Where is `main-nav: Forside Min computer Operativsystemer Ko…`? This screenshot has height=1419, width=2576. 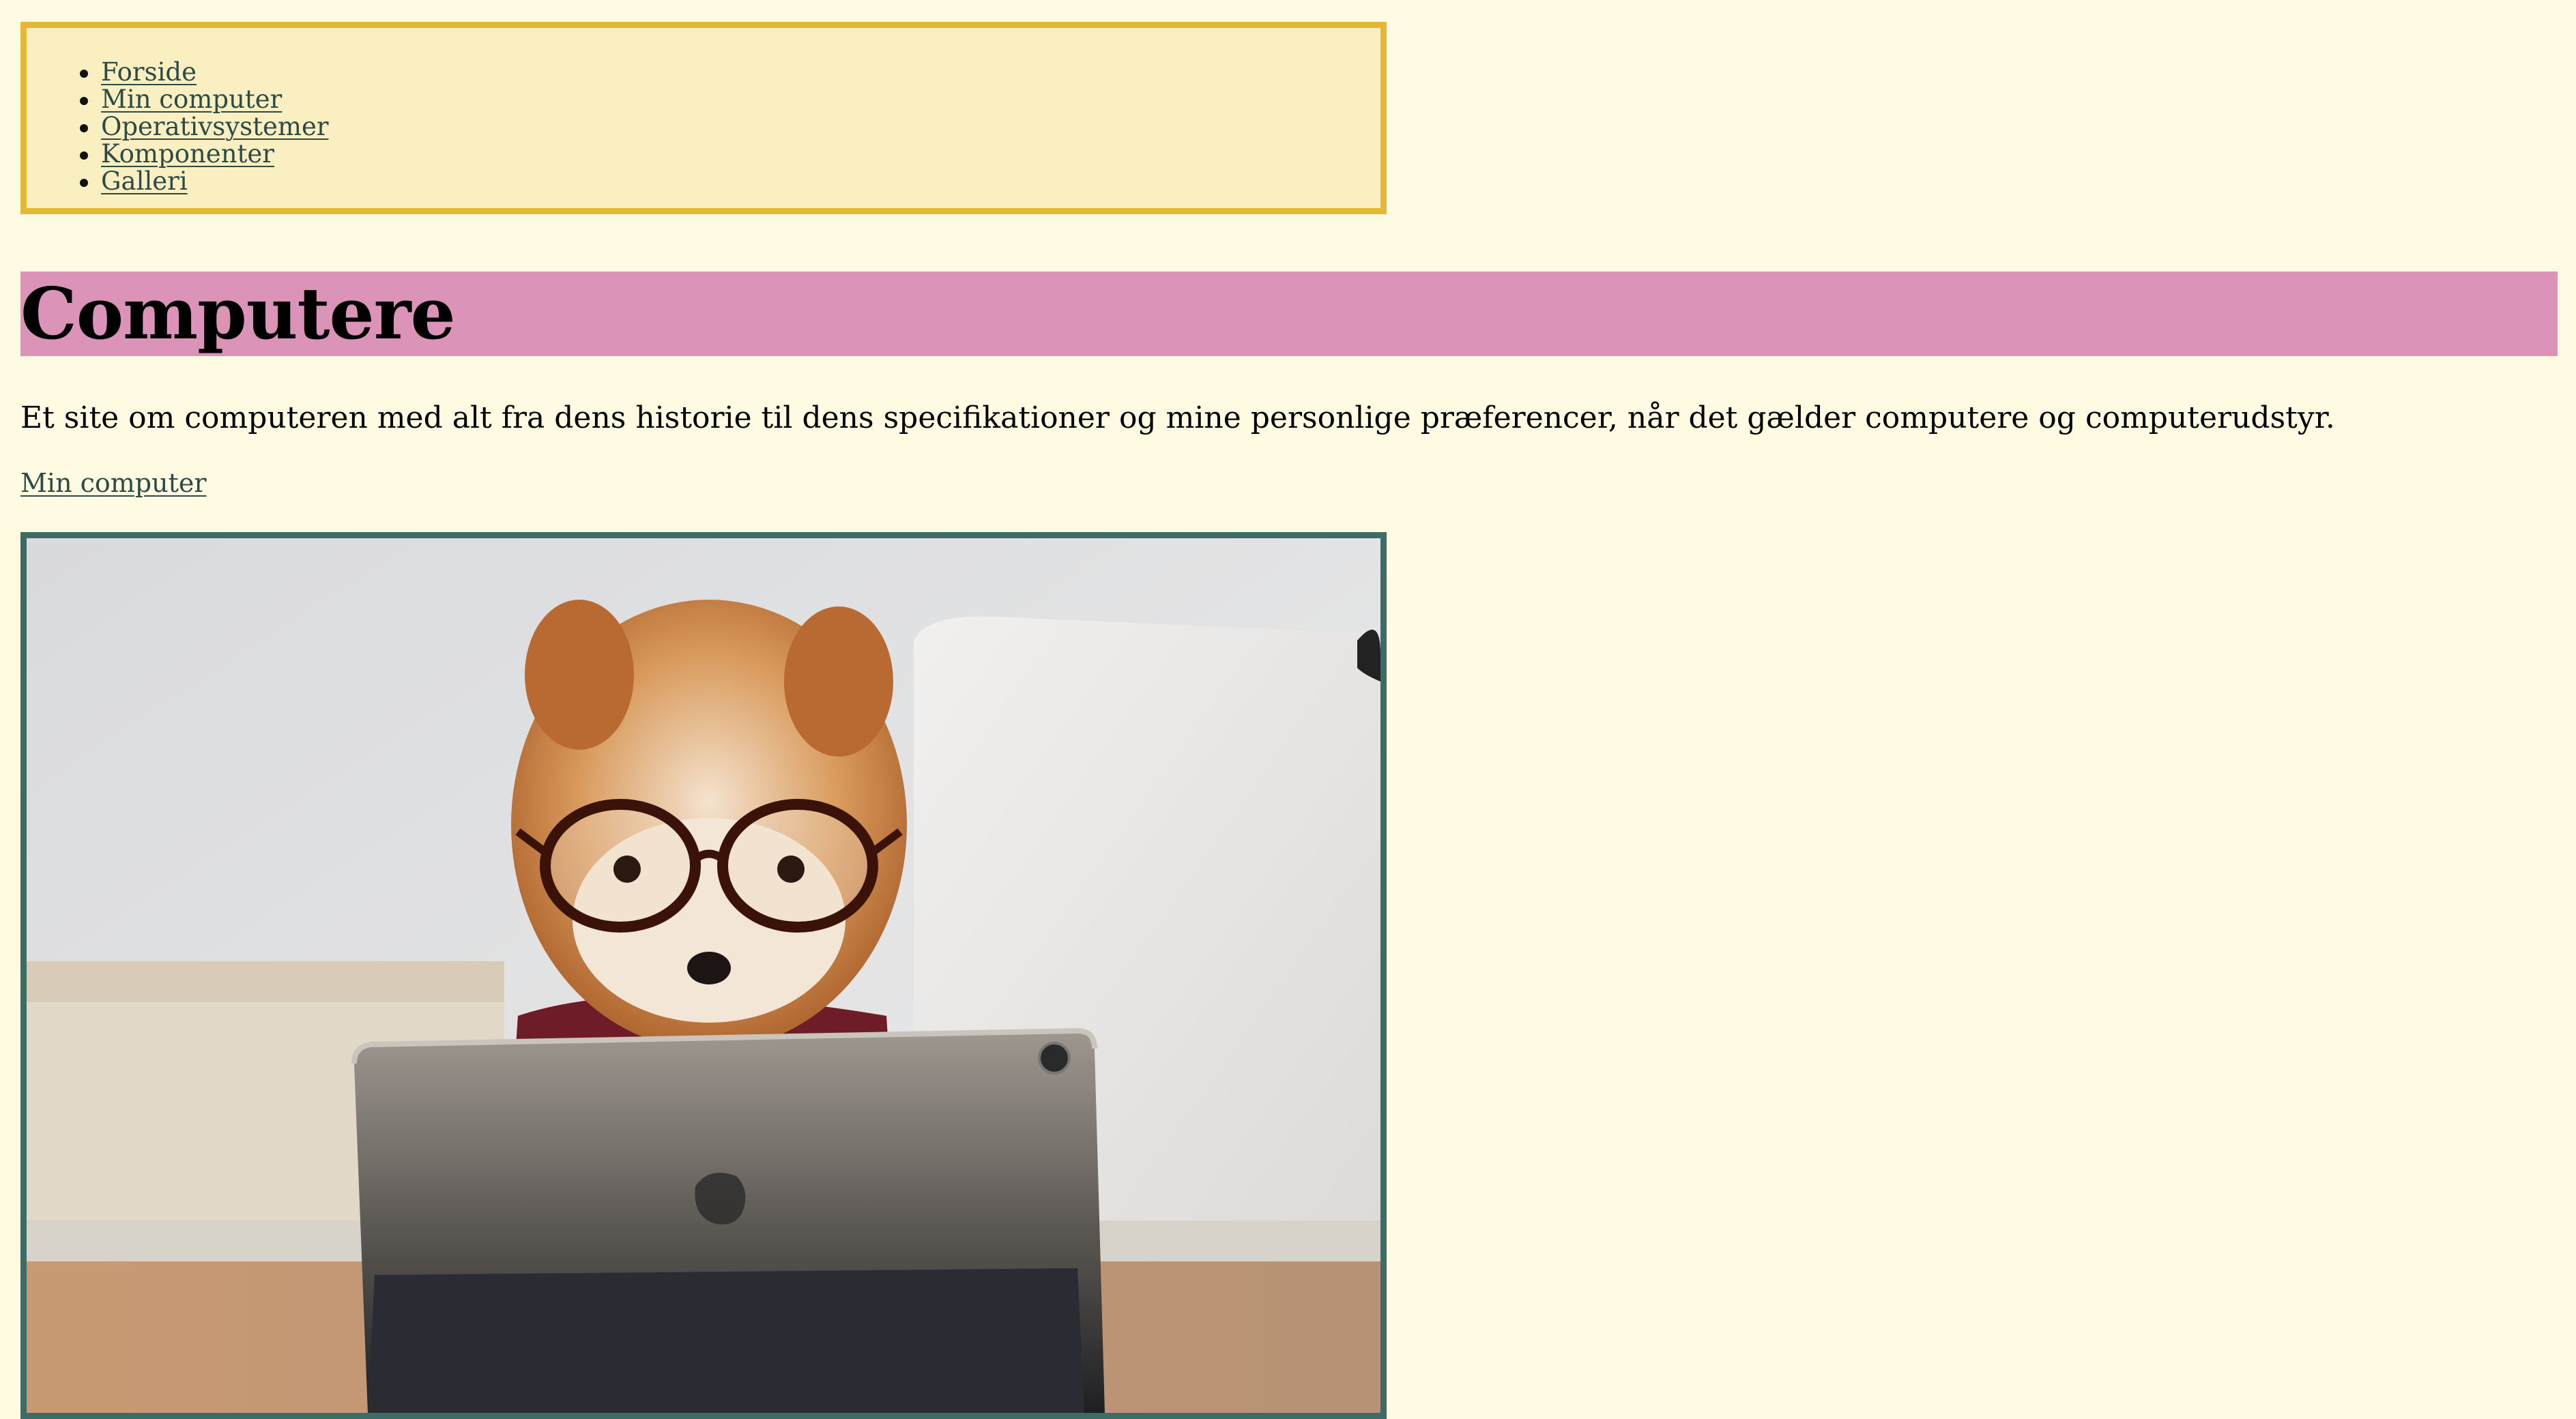 main-nav: Forside Min computer Operativsystemer Ko… is located at coordinates (703, 118).